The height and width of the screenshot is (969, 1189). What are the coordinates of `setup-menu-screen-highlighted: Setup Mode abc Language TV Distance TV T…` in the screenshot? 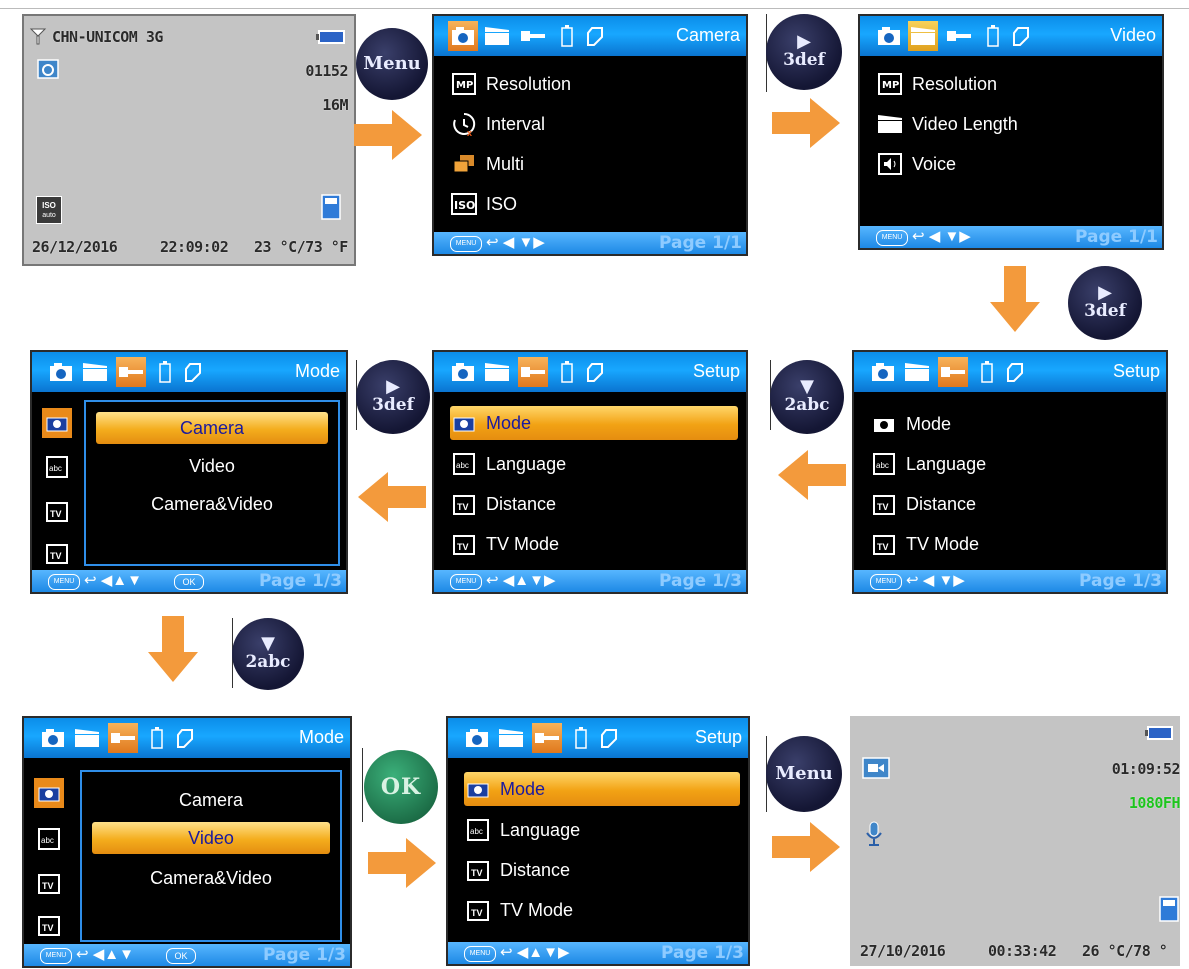 It's located at (590, 472).